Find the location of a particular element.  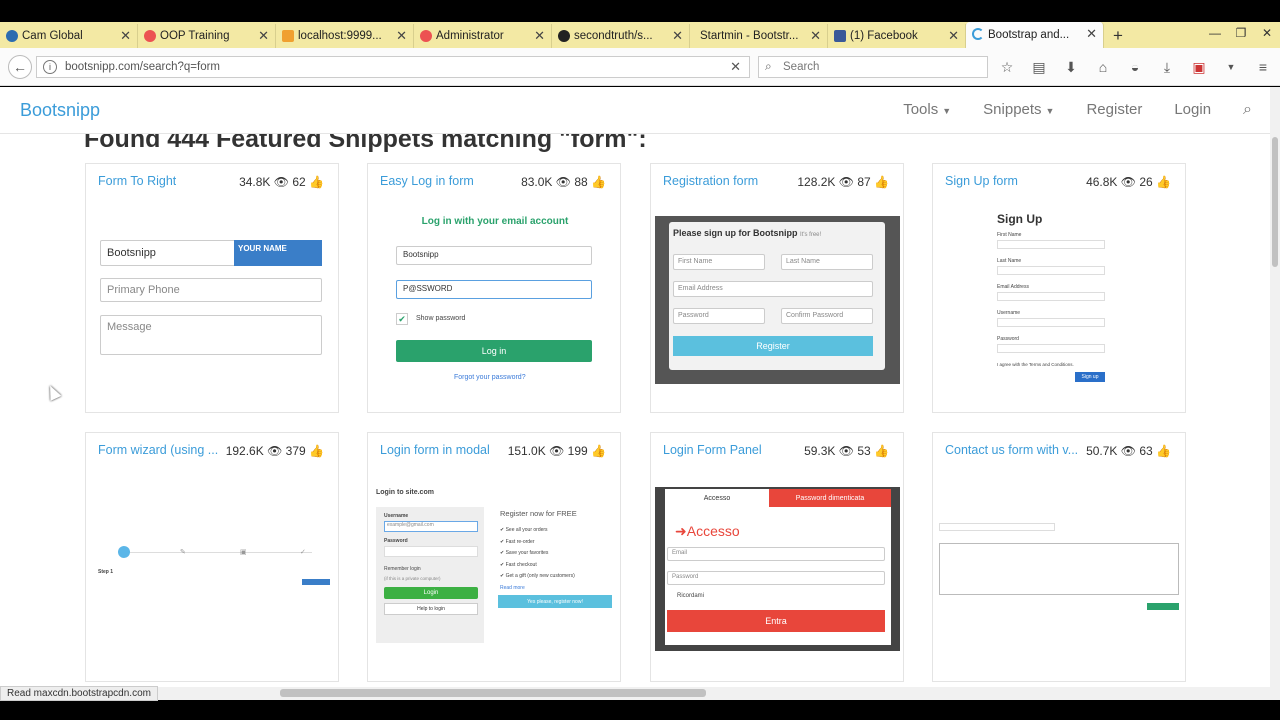

help-button: Help to login is located at coordinates (431, 609).